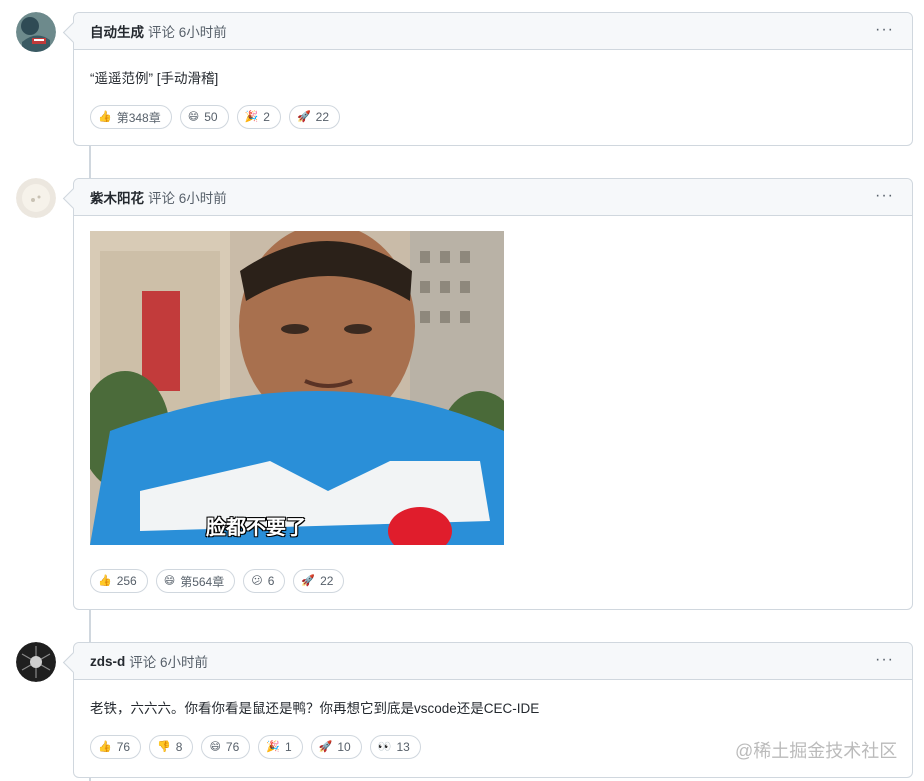 The image size is (924, 781). I want to click on reaction-thumbs-up: 👍 256, so click(119, 581).